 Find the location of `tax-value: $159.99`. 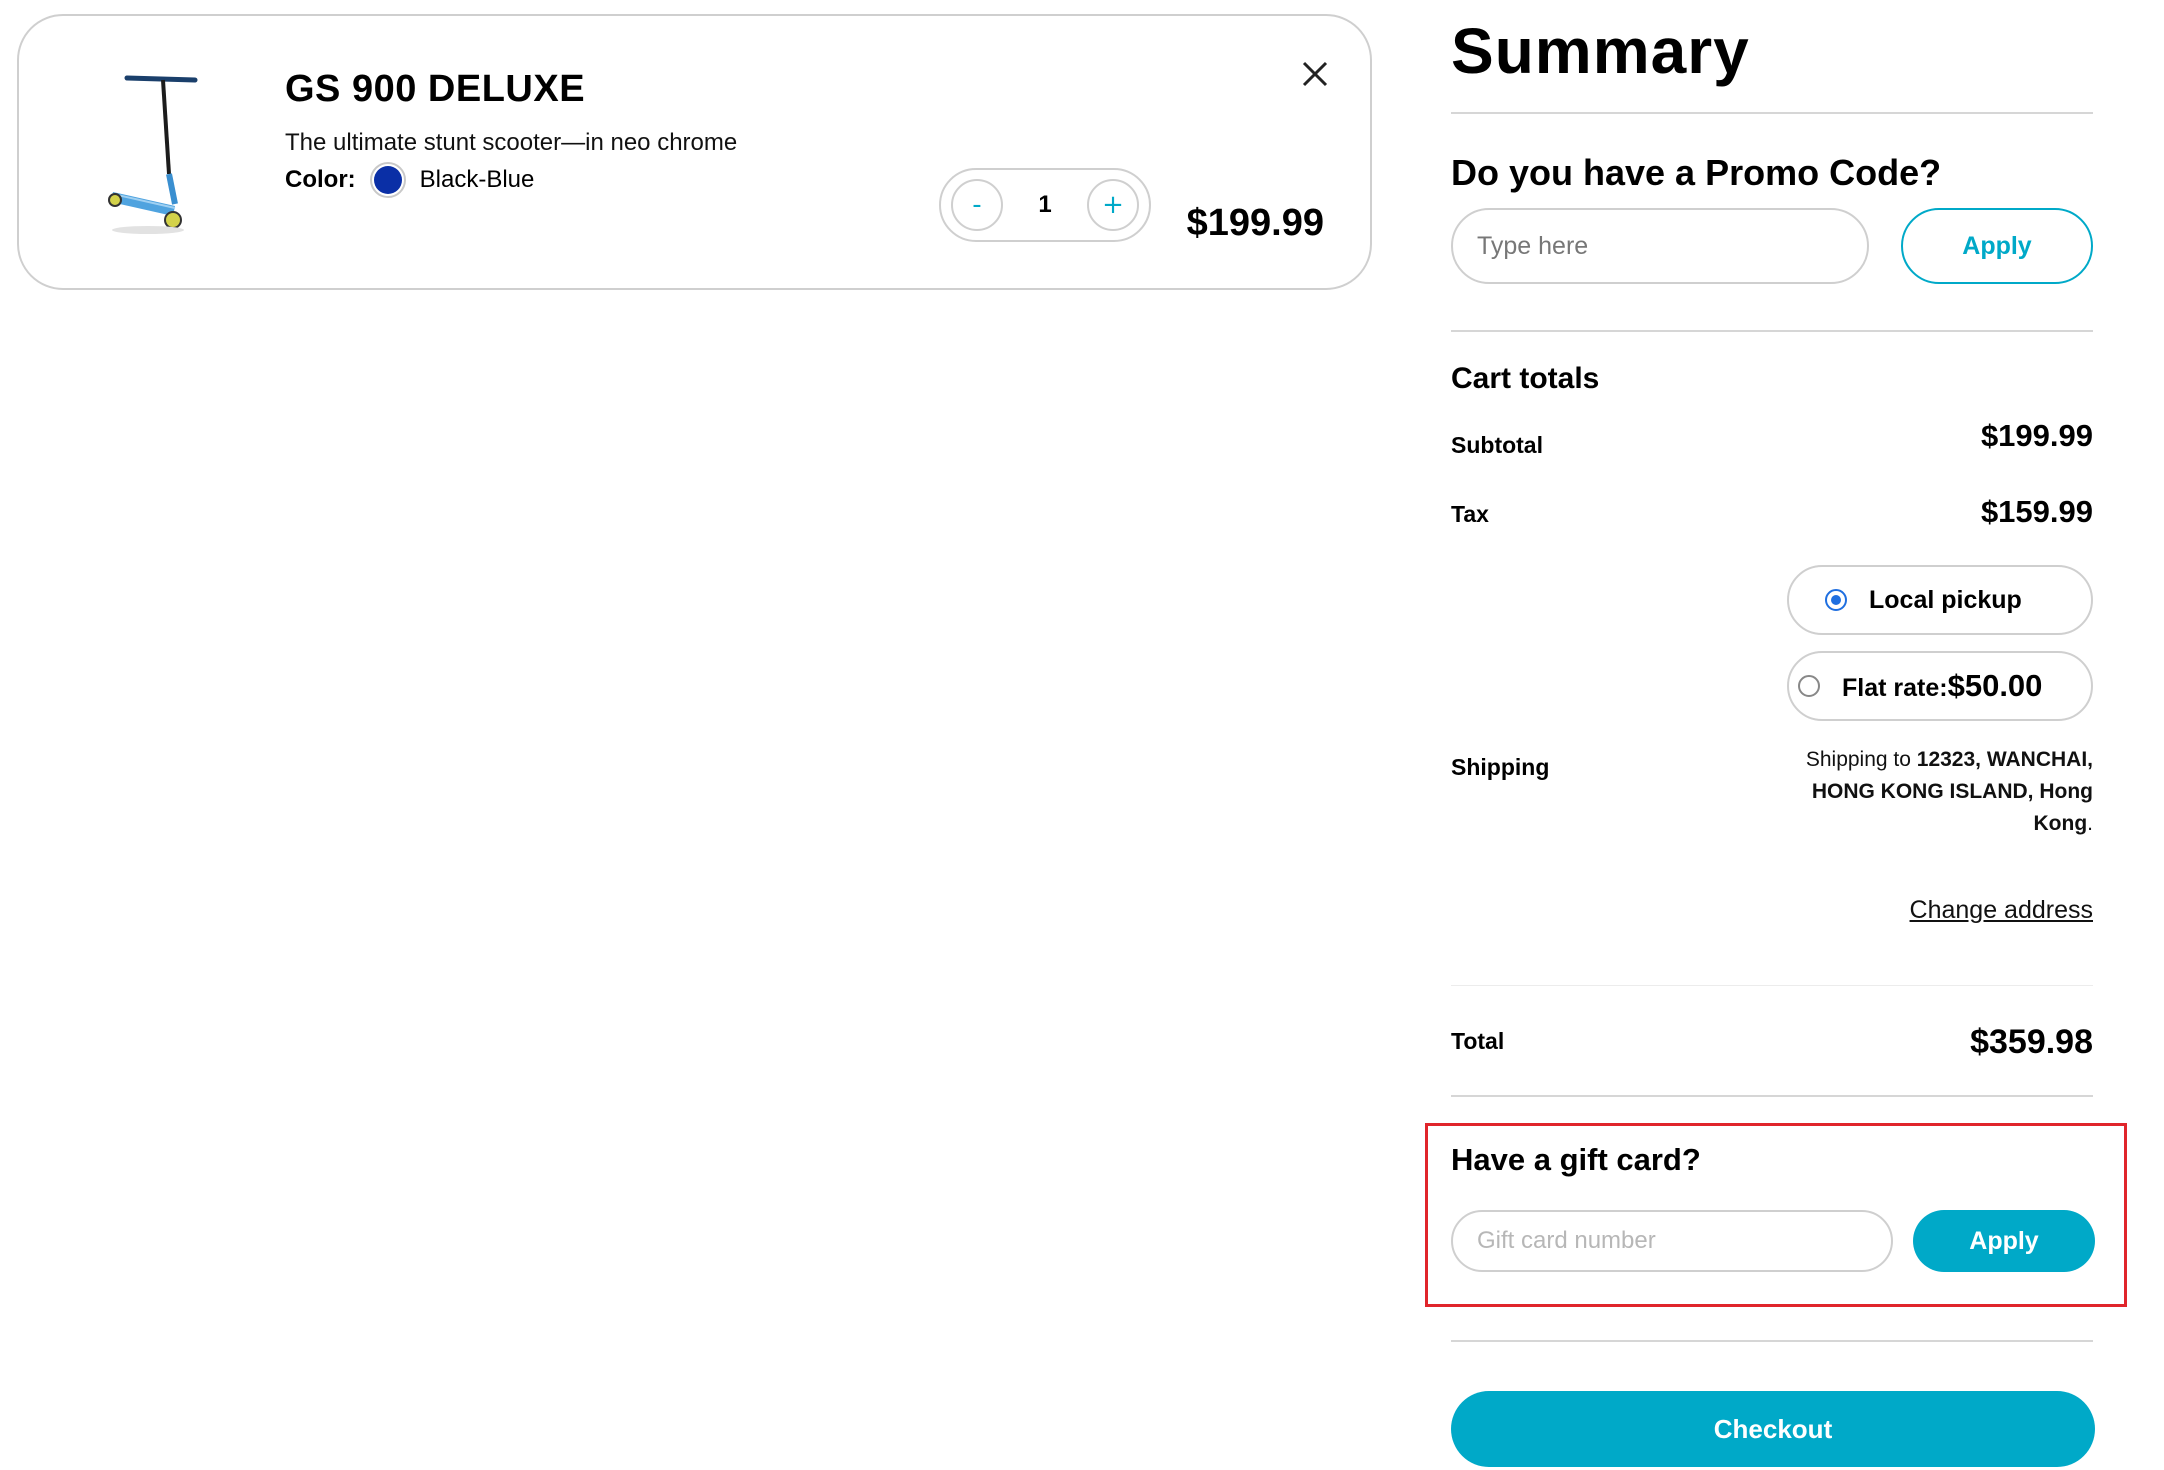

tax-value: $159.99 is located at coordinates (2036, 511).